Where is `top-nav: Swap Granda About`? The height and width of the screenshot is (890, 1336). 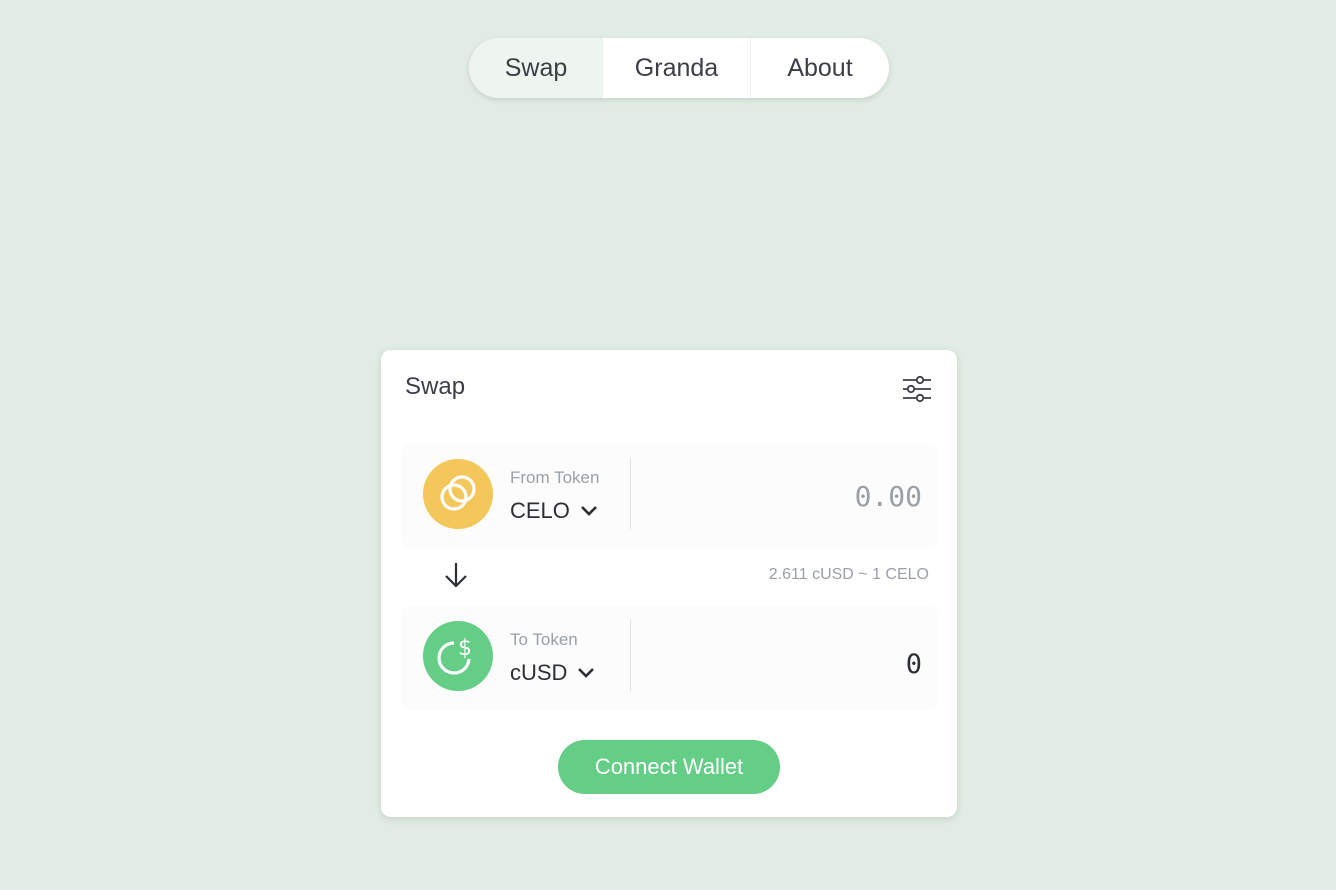
top-nav: Swap Granda About is located at coordinates (679, 68).